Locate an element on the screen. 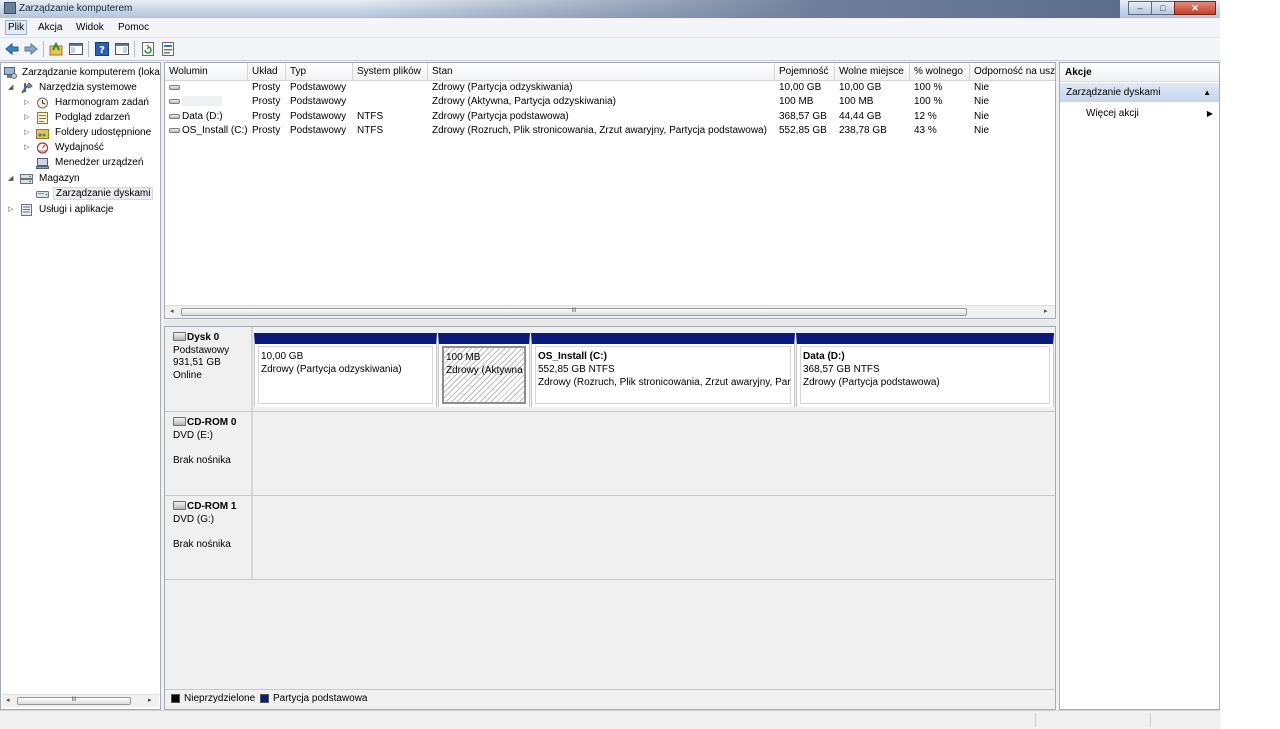 The height and width of the screenshot is (729, 1280). tree-horizontal-scrollbar: ◂ III ▸ is located at coordinates (80, 700).